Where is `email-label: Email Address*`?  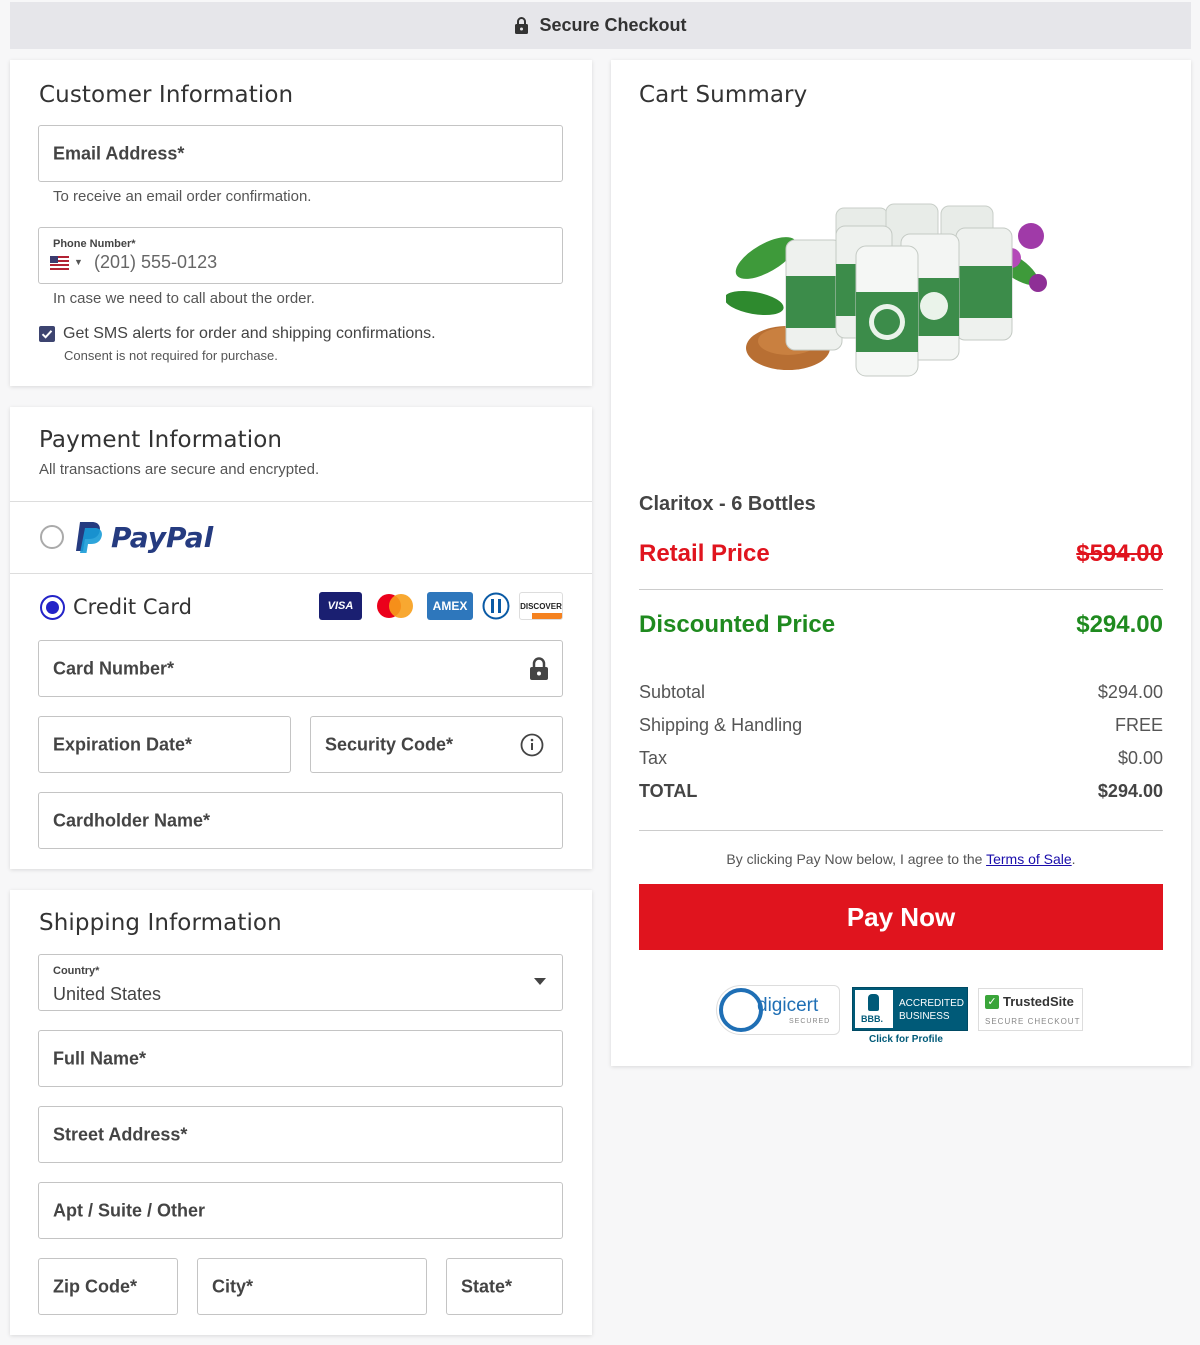 email-label: Email Address* is located at coordinates (119, 153).